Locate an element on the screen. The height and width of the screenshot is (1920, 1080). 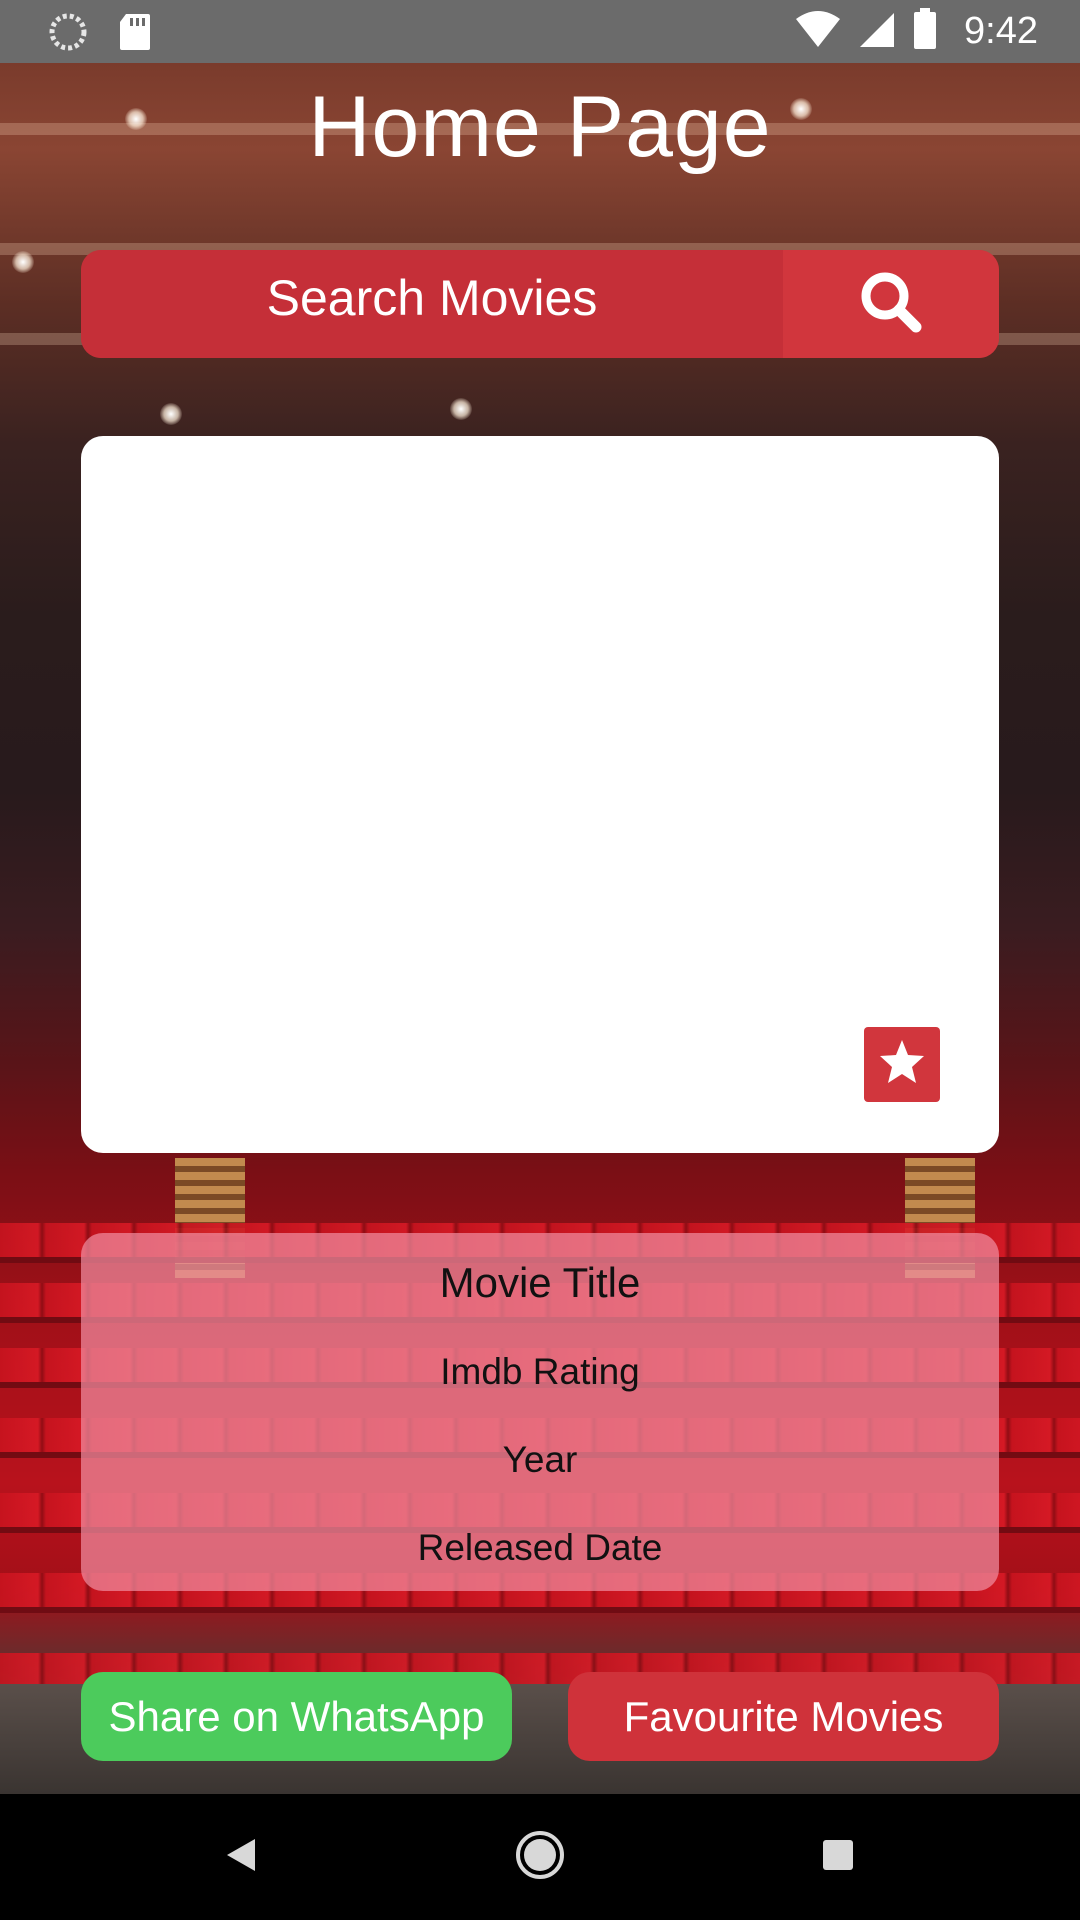
status-right-icons: 9:42 is located at coordinates (916, 31).